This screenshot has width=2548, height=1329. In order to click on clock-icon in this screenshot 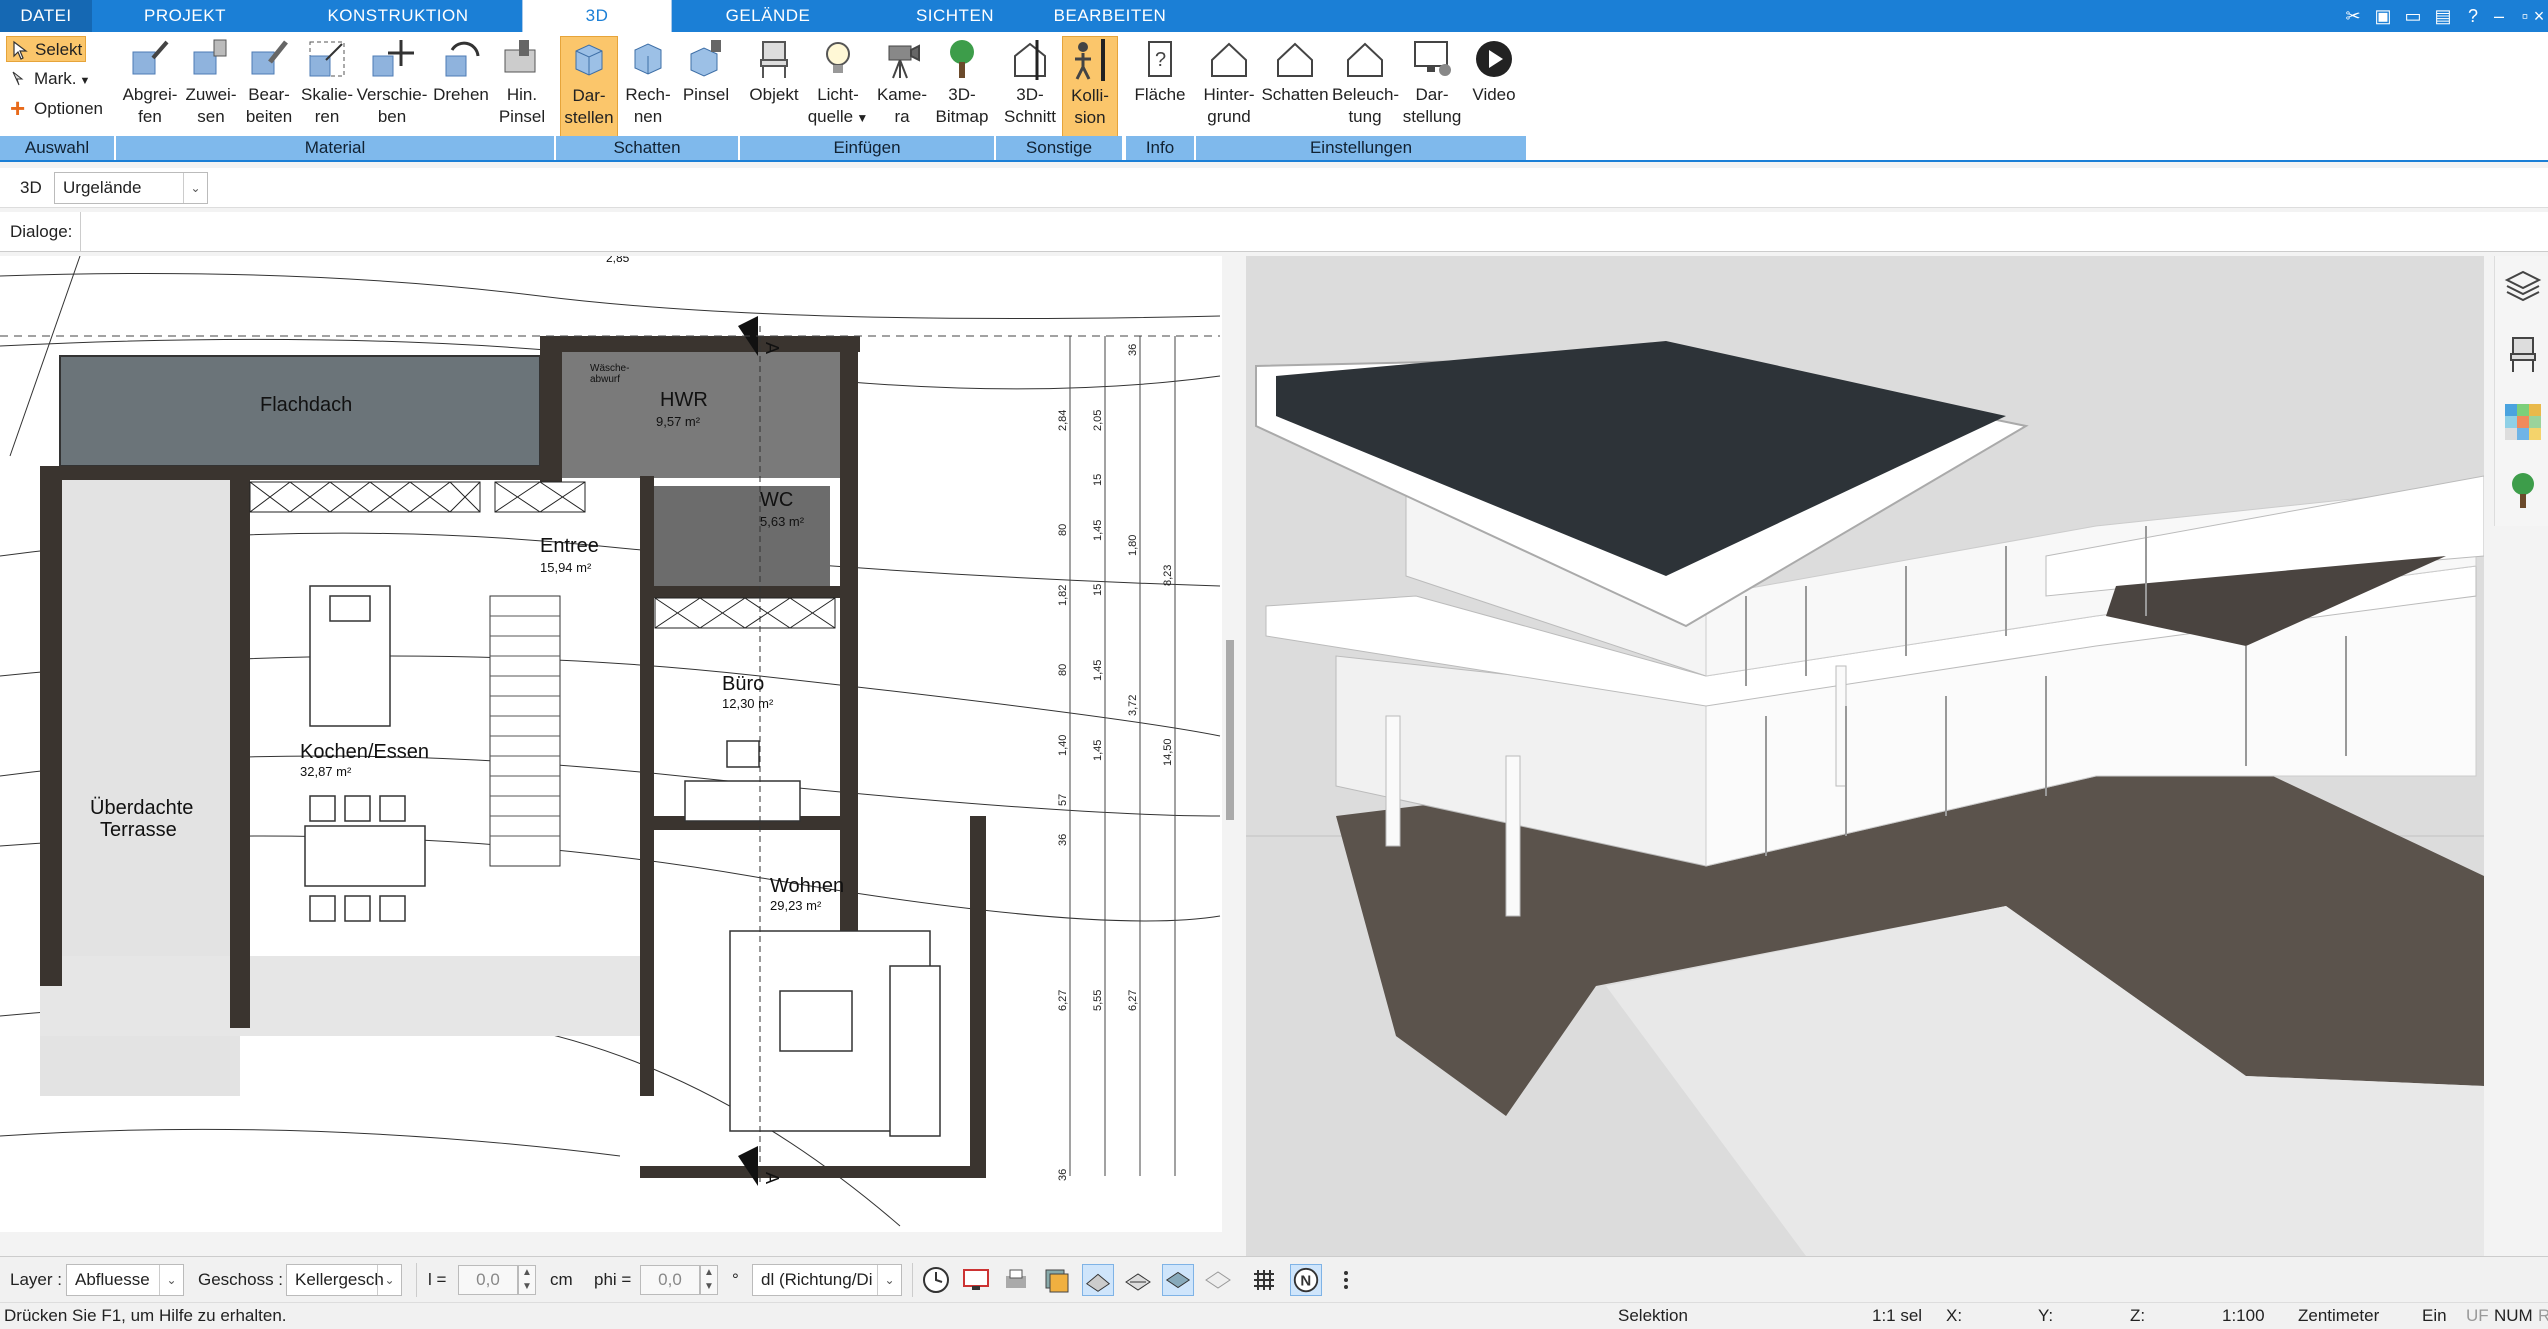, I will do `click(936, 1280)`.